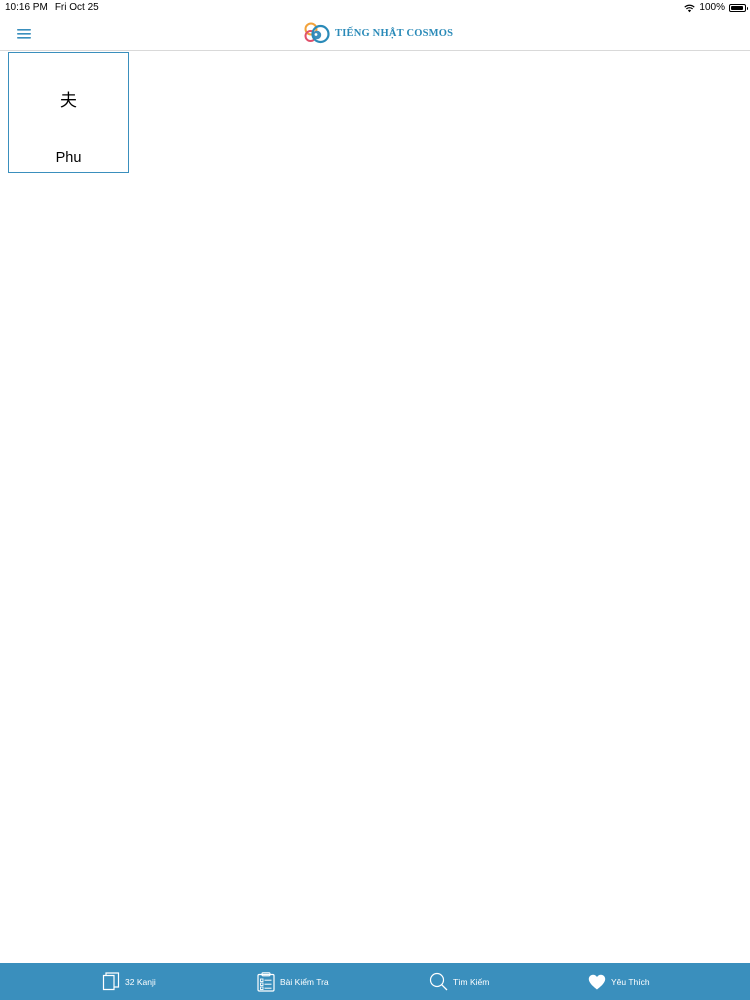 The image size is (750, 1000). I want to click on brand: TIẾNG NHẬT COSMOS, so click(378, 33).